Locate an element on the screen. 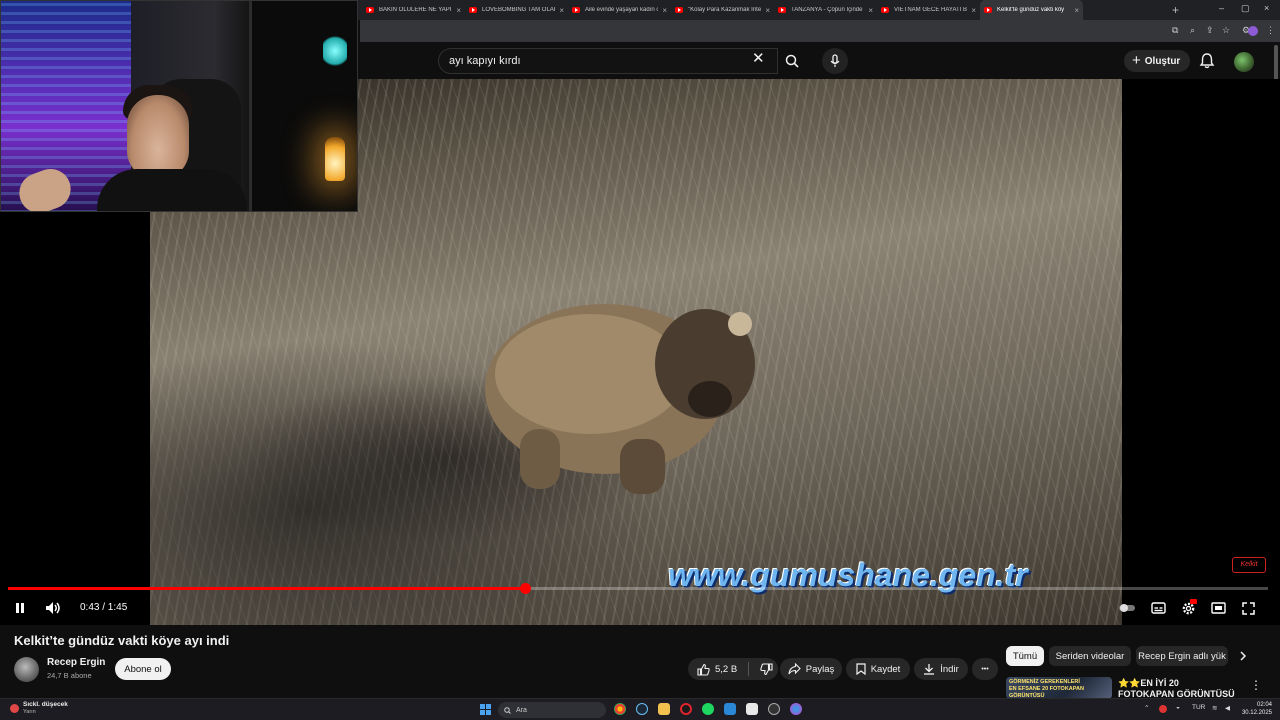 This screenshot has height=720, width=1280. steam-app-icon is located at coordinates (642, 709).